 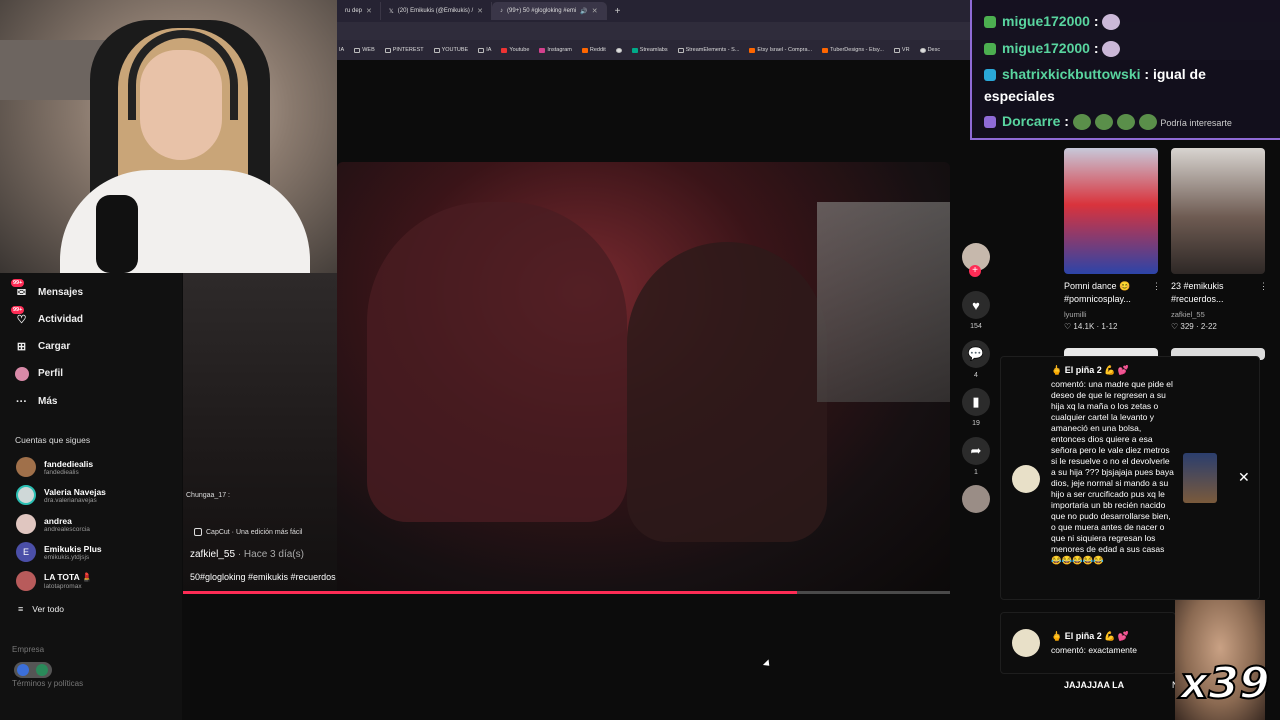 I want to click on following-item: fandediealis fandediealis, so click(x=54, y=467).